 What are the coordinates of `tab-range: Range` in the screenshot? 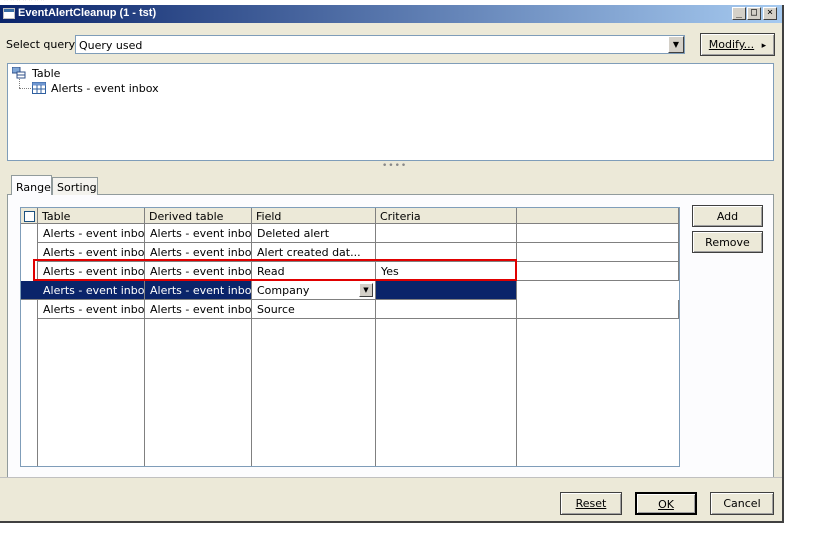 It's located at (31, 185).